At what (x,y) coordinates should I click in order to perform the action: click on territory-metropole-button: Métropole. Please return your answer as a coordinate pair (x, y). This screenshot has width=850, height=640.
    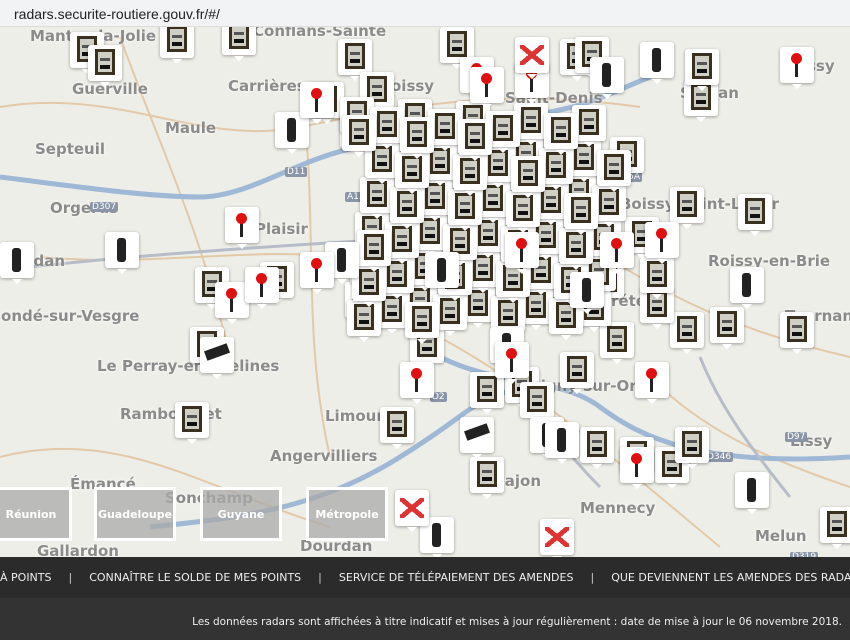
    Looking at the image, I should click on (347, 514).